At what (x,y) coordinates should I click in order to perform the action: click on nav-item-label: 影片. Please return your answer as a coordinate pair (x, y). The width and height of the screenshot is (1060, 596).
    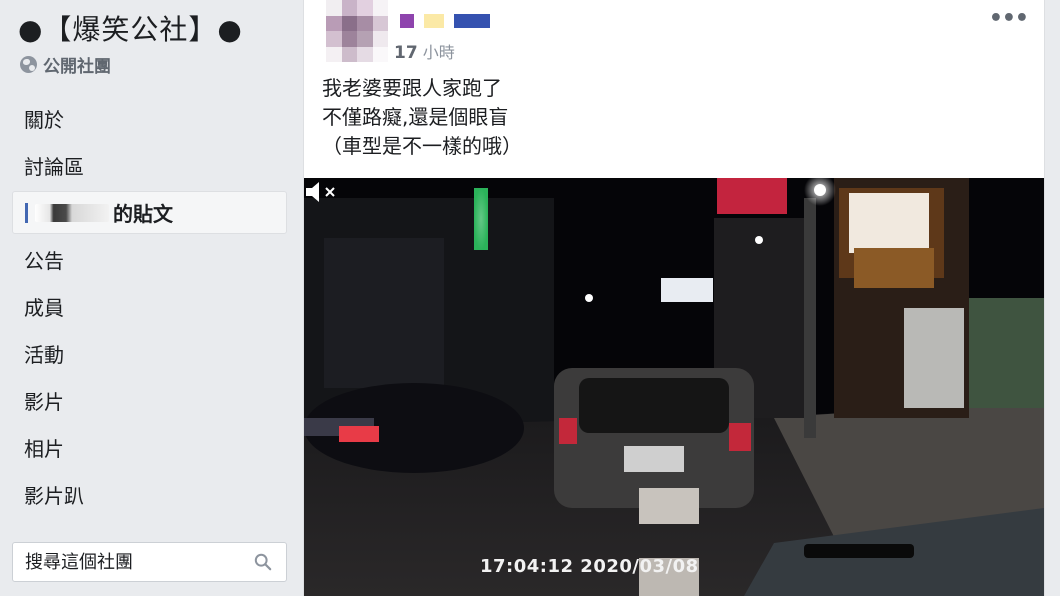
    Looking at the image, I should click on (44, 402).